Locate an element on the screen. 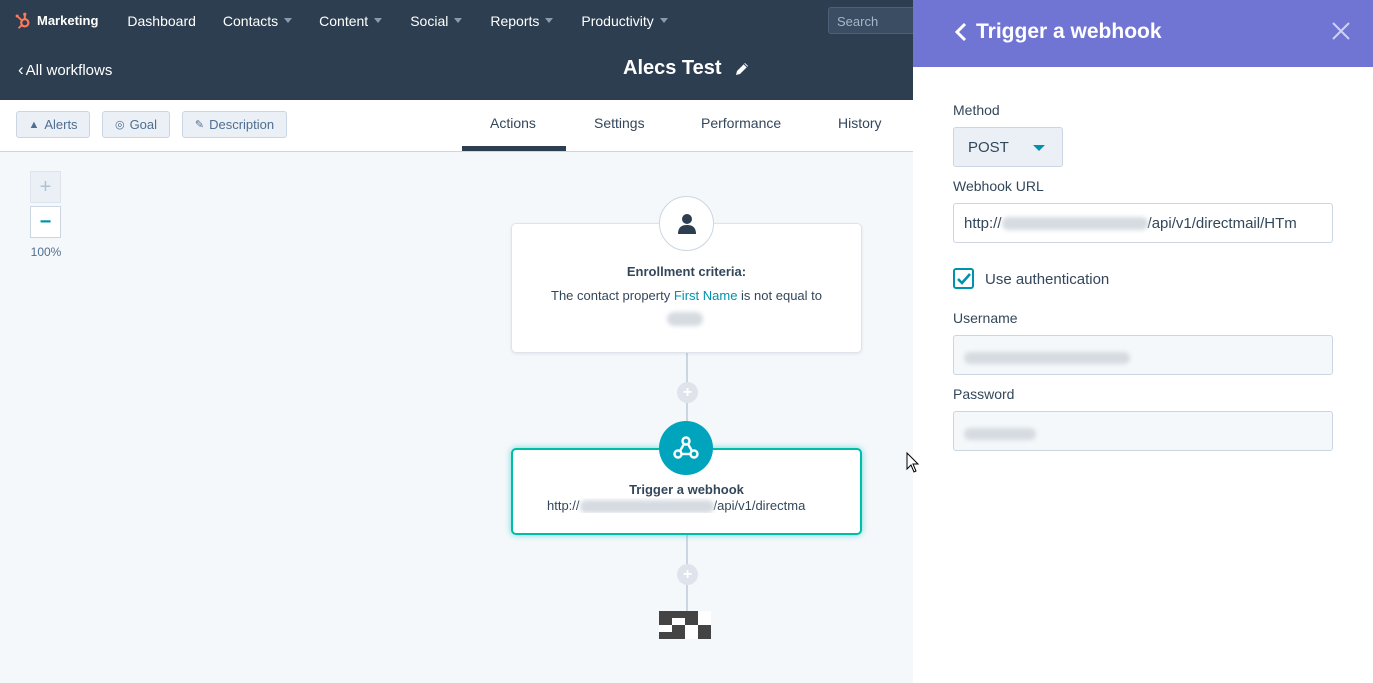  url-suffix: /api/v1/directmail/HTm is located at coordinates (1222, 223).